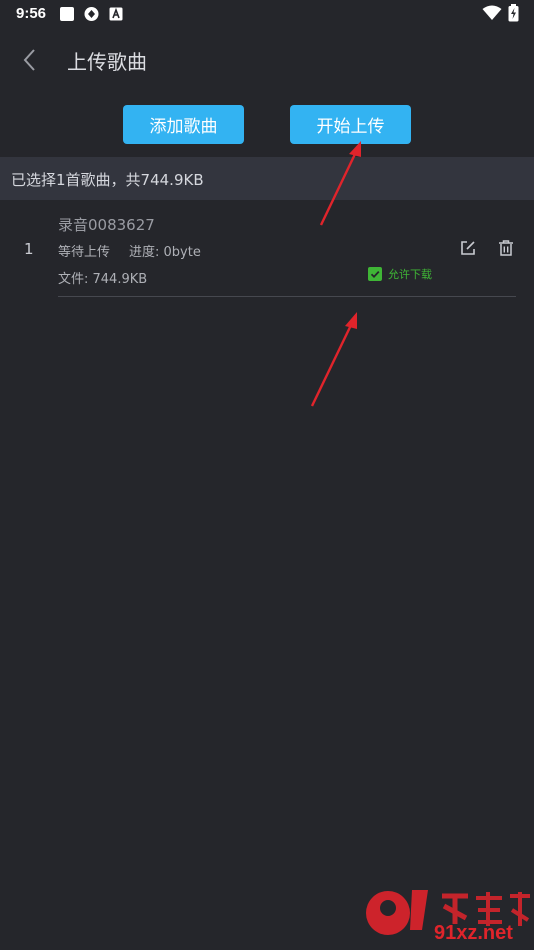 The width and height of the screenshot is (534, 950). Describe the element at coordinates (31, 13) in the screenshot. I see `status-time: 9:56` at that location.